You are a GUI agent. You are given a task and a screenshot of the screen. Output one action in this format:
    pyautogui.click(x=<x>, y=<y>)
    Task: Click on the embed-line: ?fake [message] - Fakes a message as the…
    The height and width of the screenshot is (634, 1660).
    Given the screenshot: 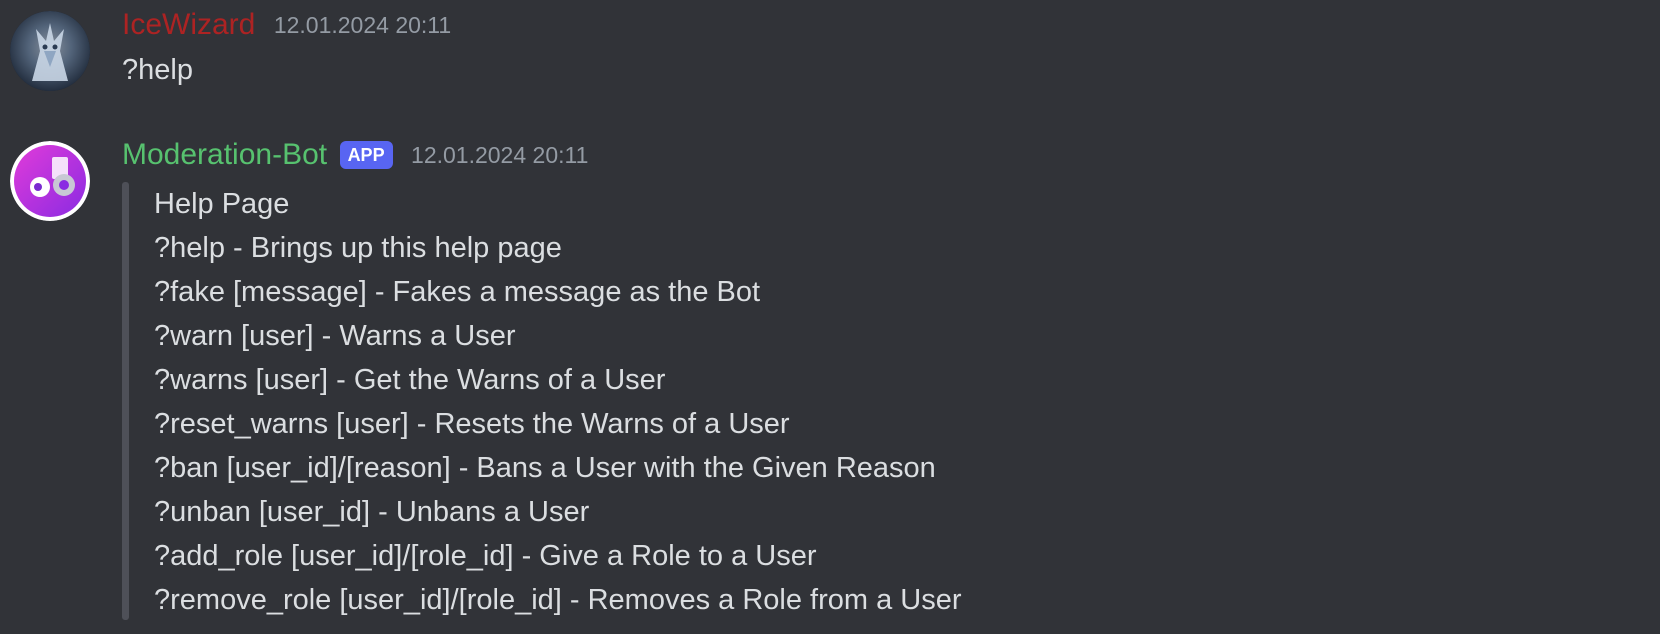 What is the action you would take?
    pyautogui.click(x=457, y=292)
    